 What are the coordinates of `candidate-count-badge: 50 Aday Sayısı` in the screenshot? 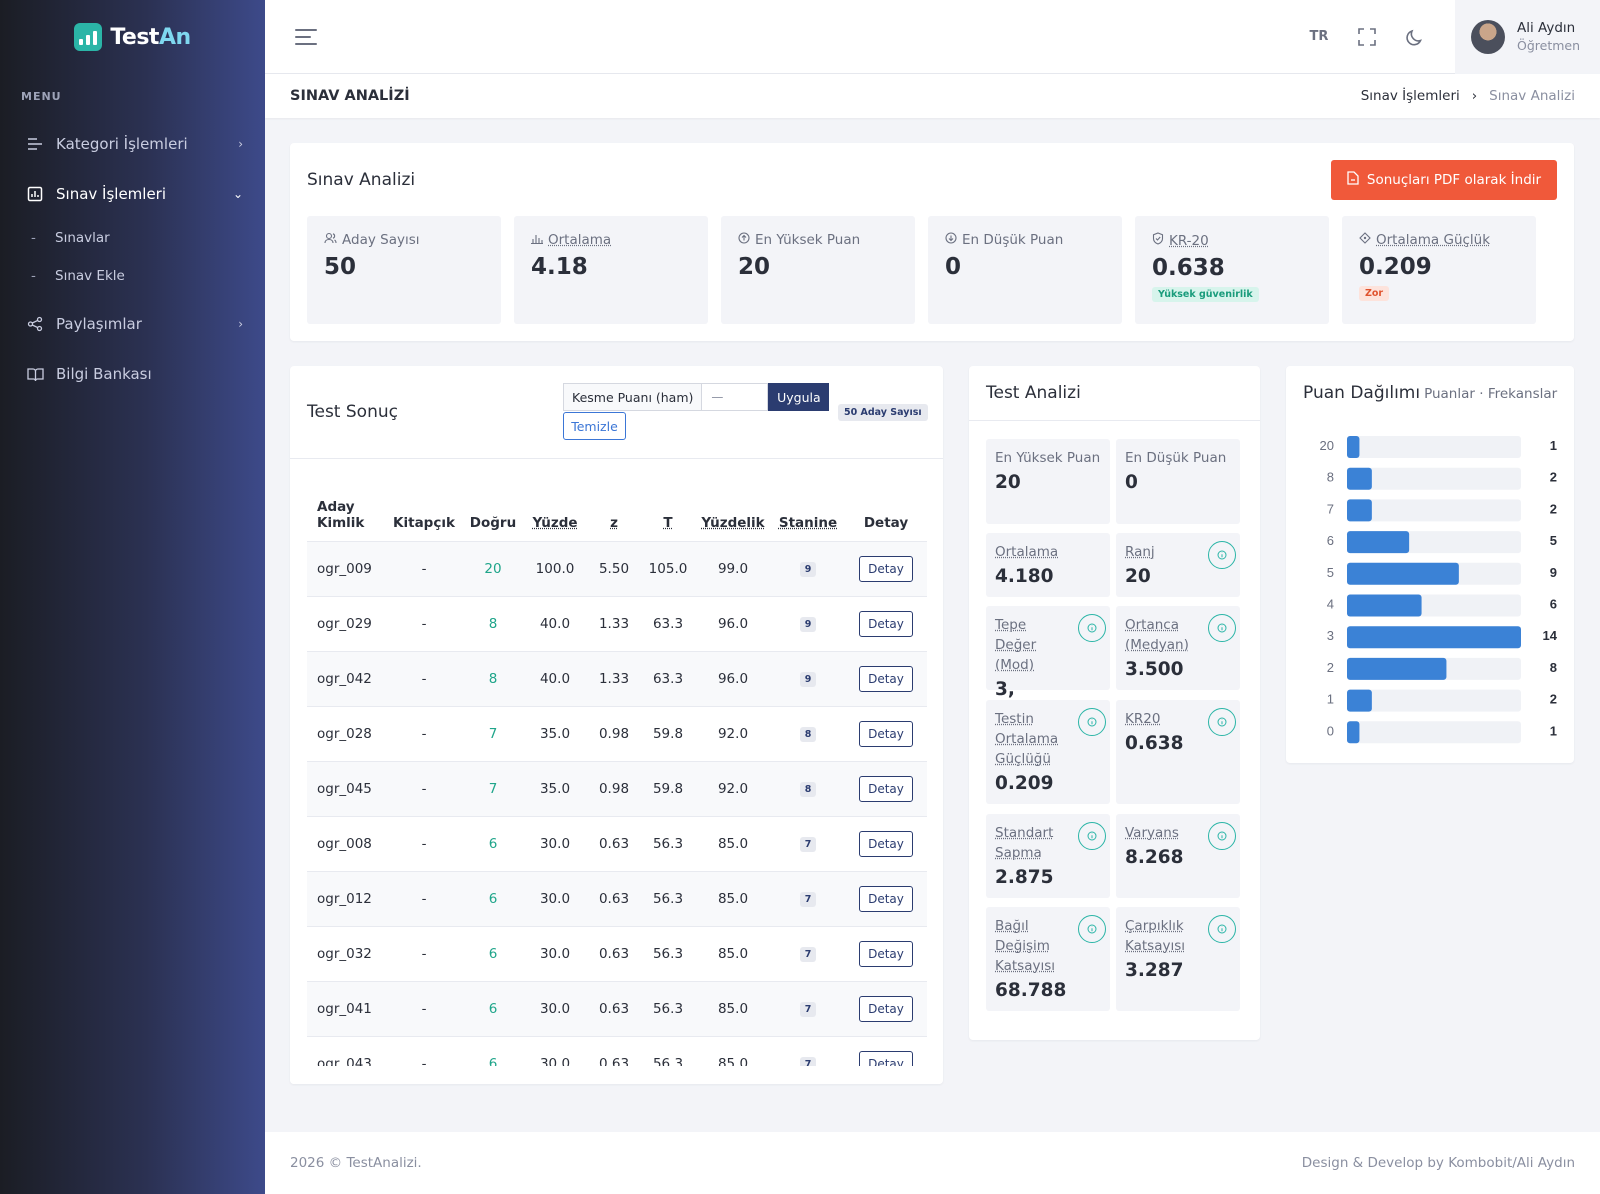 It's located at (883, 412).